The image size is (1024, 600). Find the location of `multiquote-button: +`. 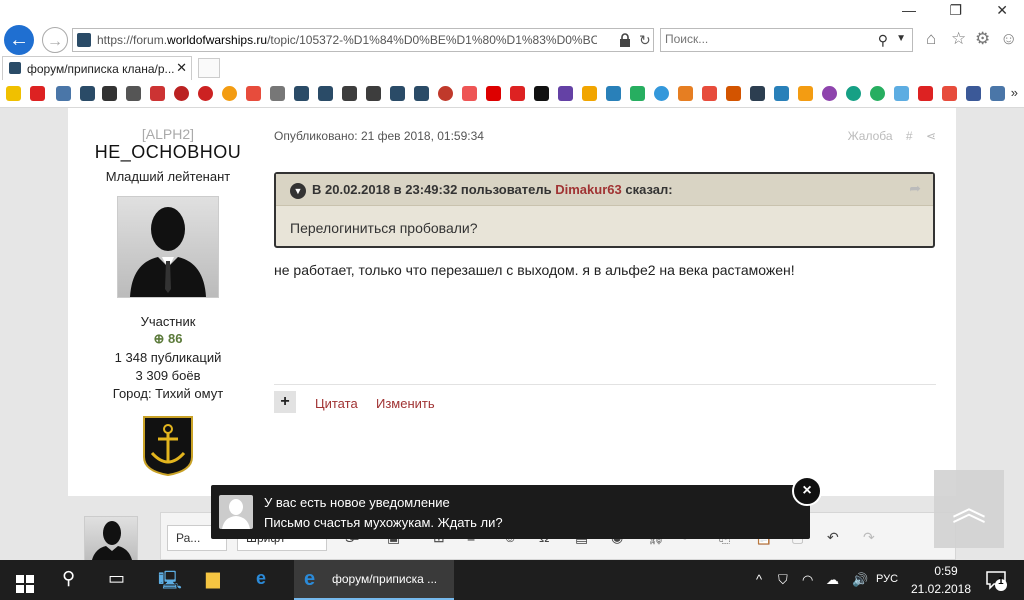

multiquote-button: + is located at coordinates (285, 402).